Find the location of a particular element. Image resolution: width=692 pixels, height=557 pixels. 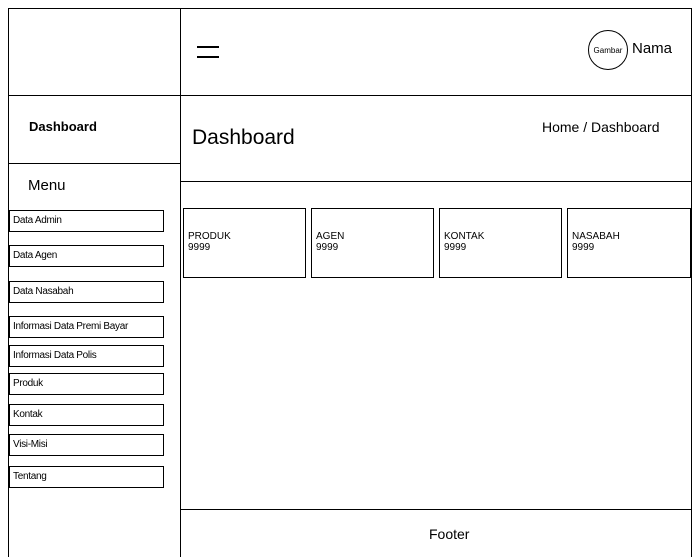

page-title: Dashboard is located at coordinates (243, 137).